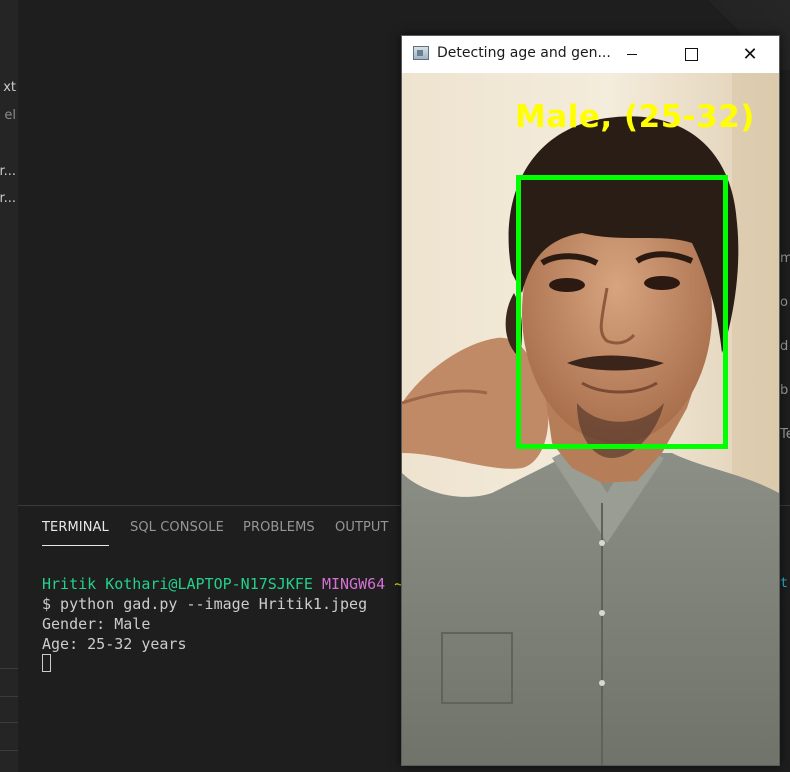 This screenshot has width=790, height=772. I want to click on close-button: ✕, so click(750, 54).